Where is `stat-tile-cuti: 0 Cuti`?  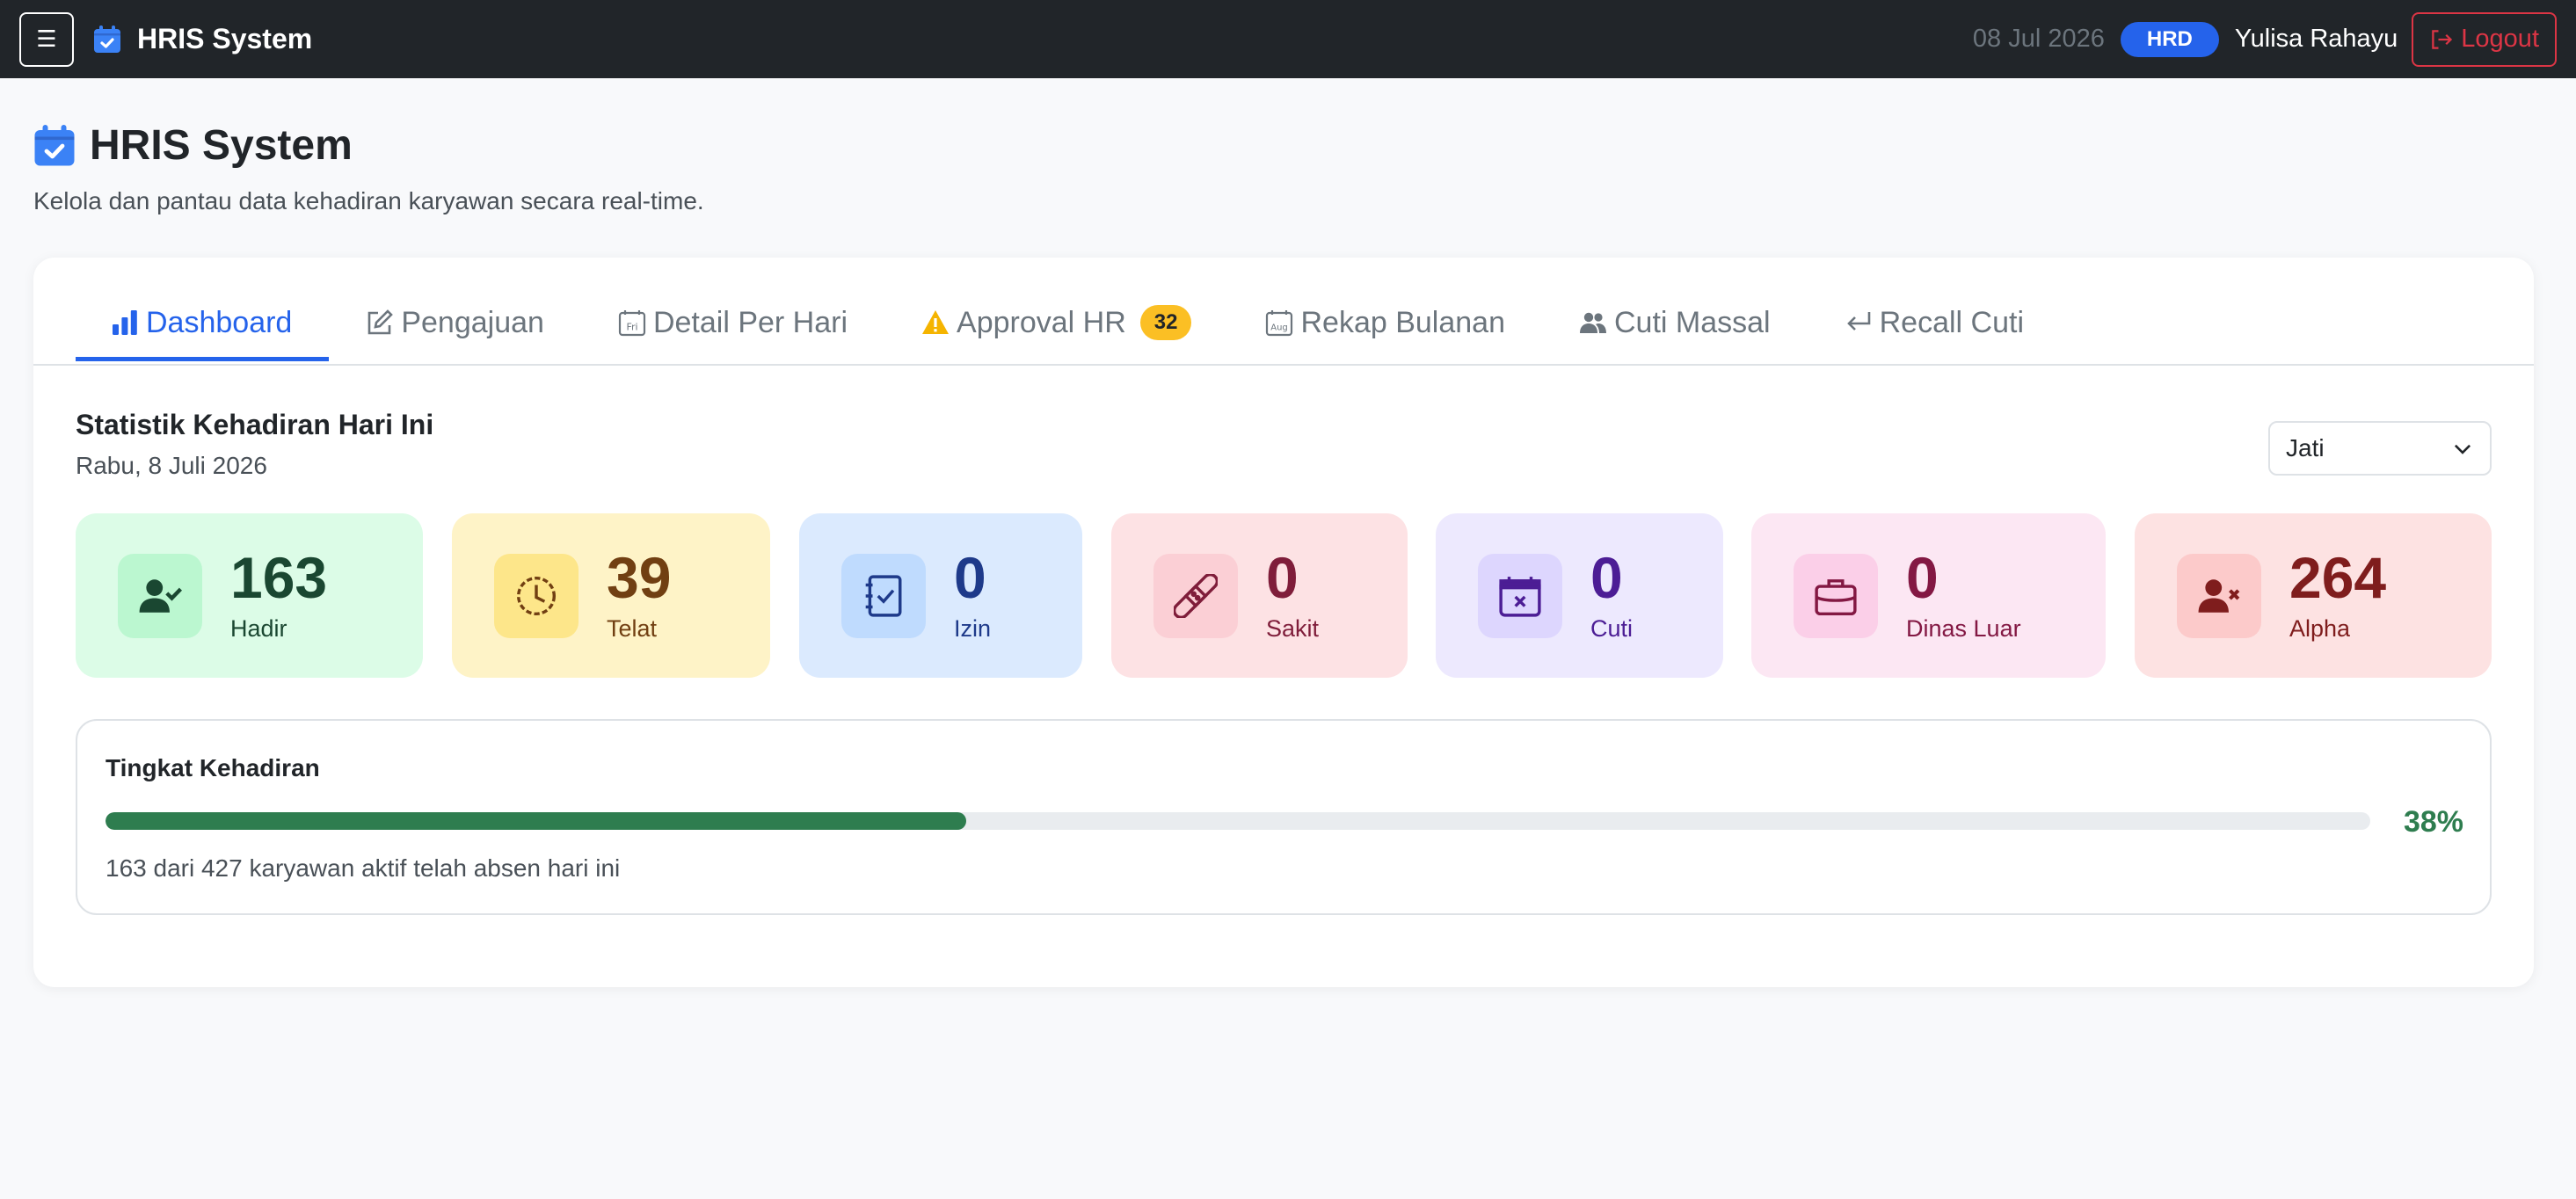 stat-tile-cuti: 0 Cuti is located at coordinates (1579, 595).